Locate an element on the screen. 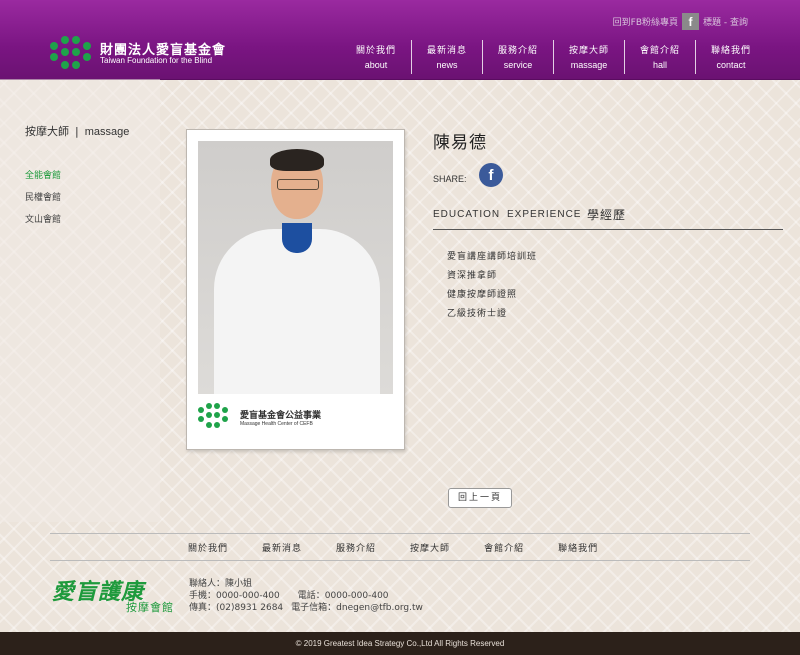 The height and width of the screenshot is (655, 800). nav-label-cn: 關於我們 is located at coordinates (375, 51).